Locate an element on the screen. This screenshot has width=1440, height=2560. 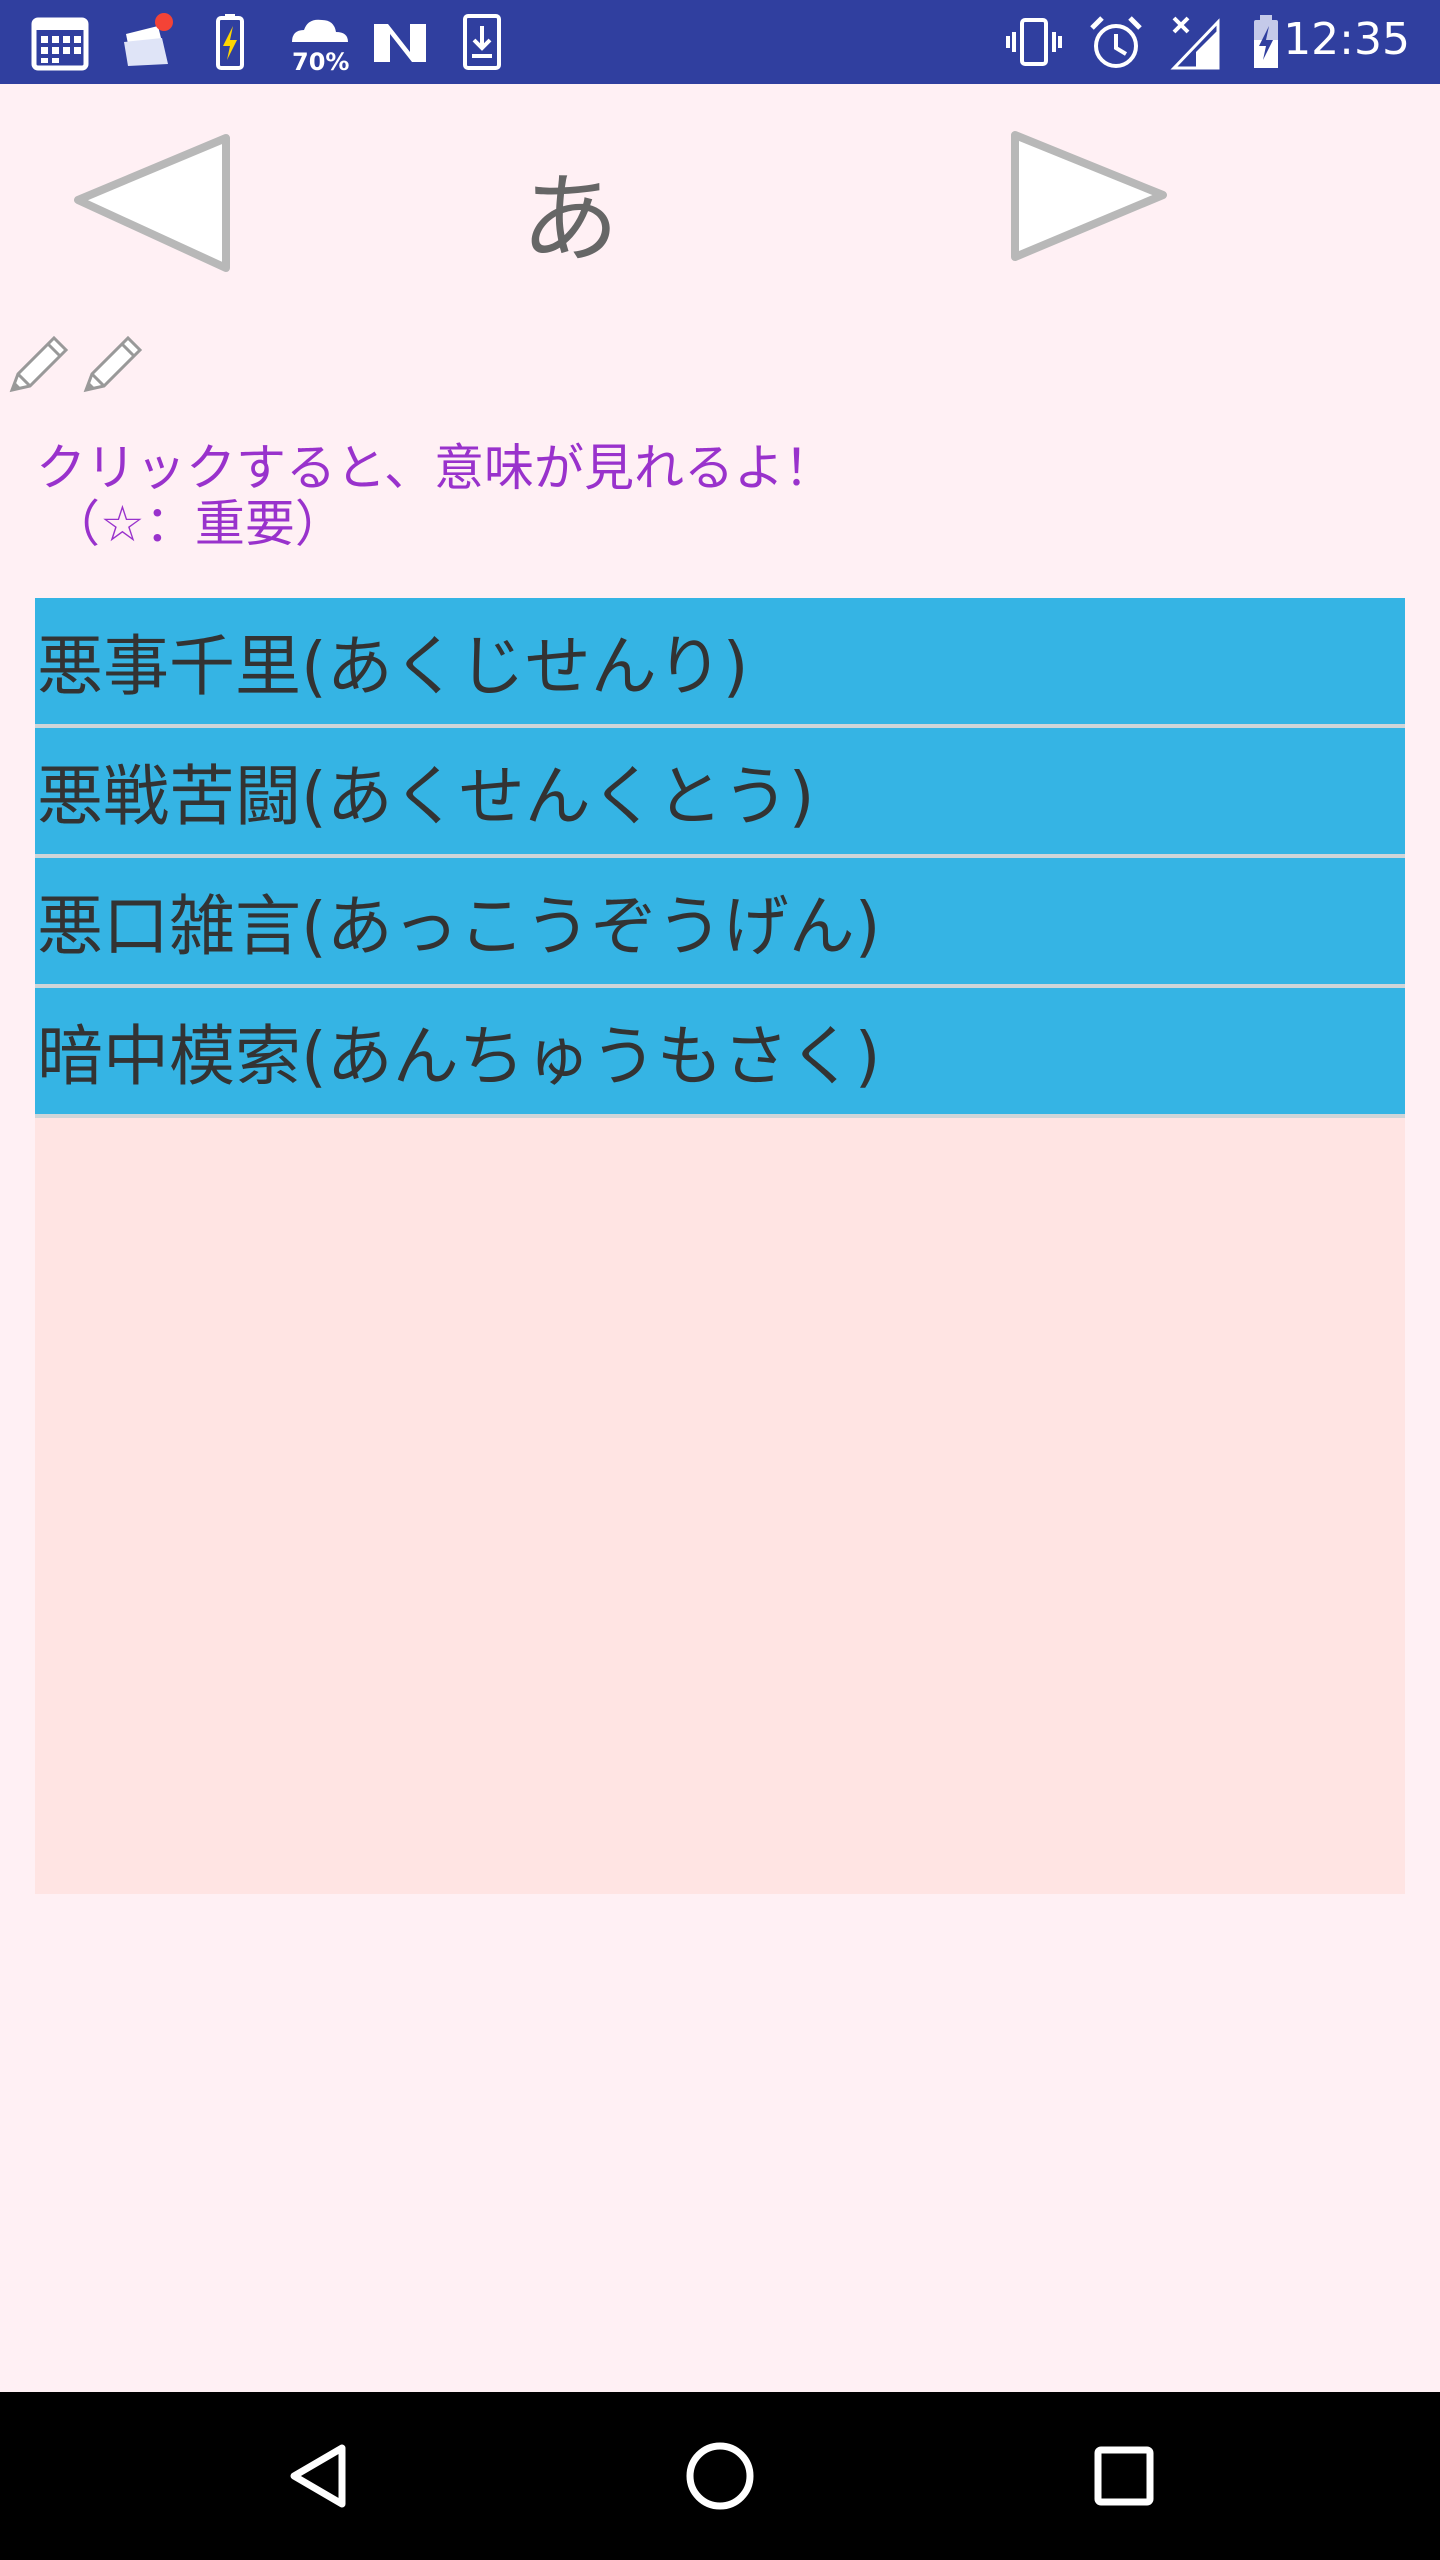
svg-text: 70% is located at coordinates (320, 60).